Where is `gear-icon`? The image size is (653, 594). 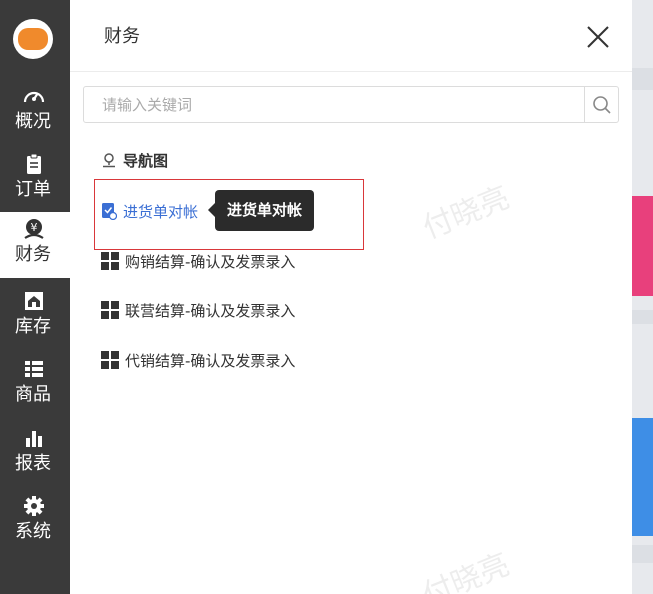
gear-icon is located at coordinates (34, 506).